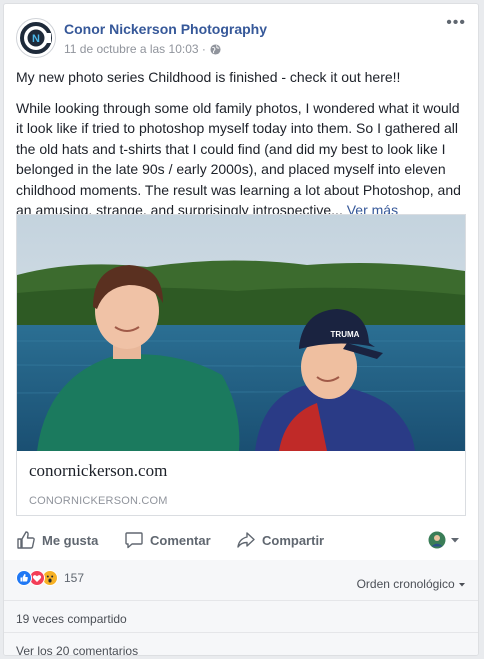 Image resolution: width=484 pixels, height=659 pixels. I want to click on thumbs-up-icon, so click(26, 540).